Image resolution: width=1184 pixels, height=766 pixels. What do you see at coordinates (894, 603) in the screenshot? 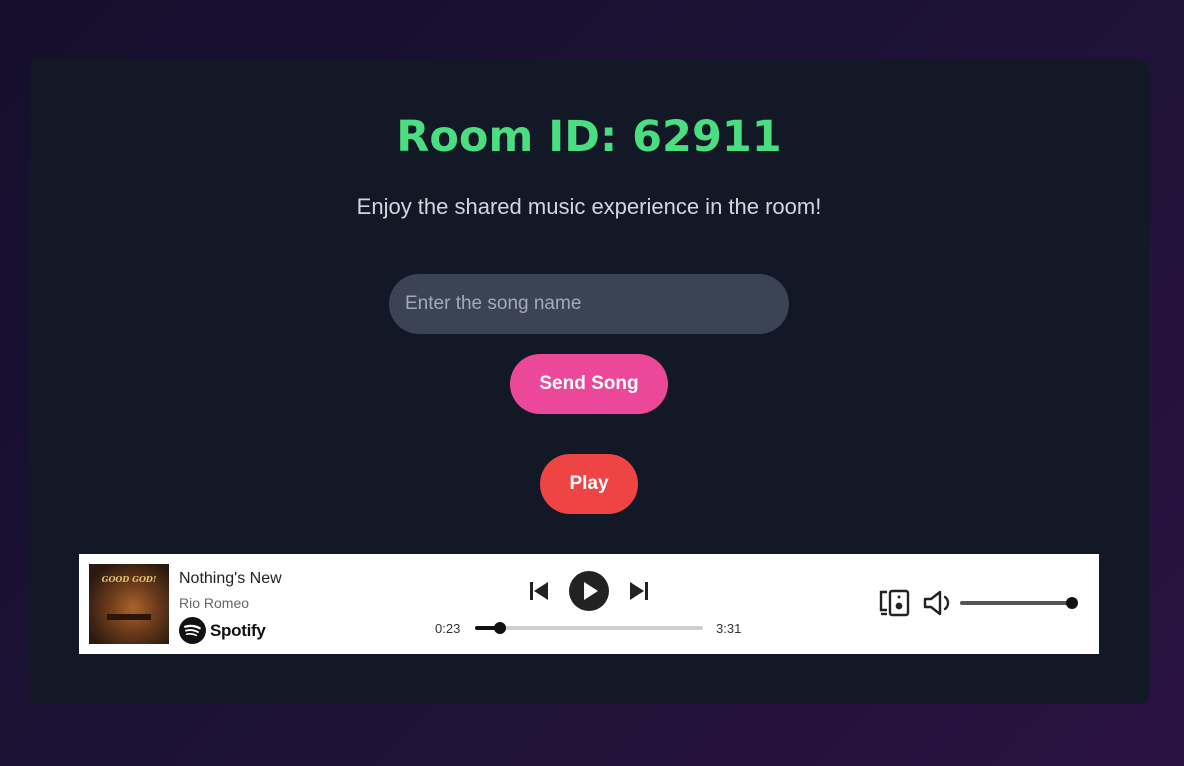
I see `connect-device-icon` at bounding box center [894, 603].